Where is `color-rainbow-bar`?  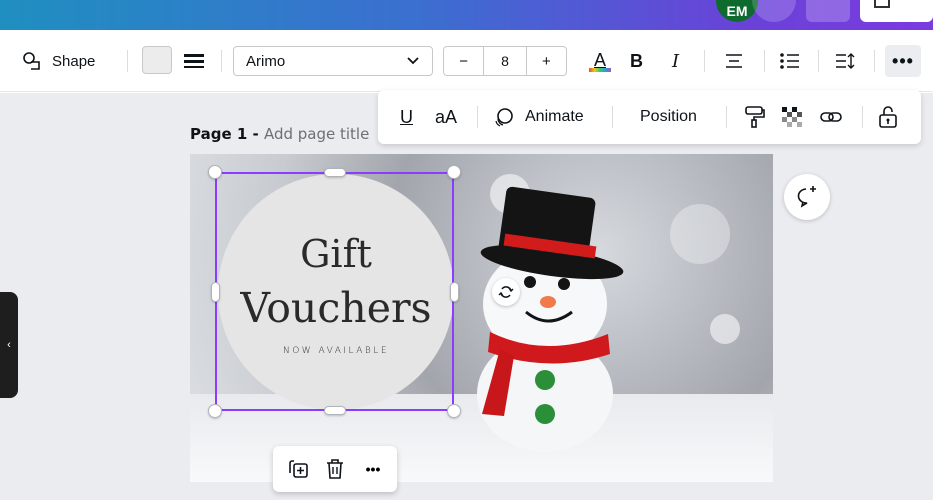 color-rainbow-bar is located at coordinates (600, 70).